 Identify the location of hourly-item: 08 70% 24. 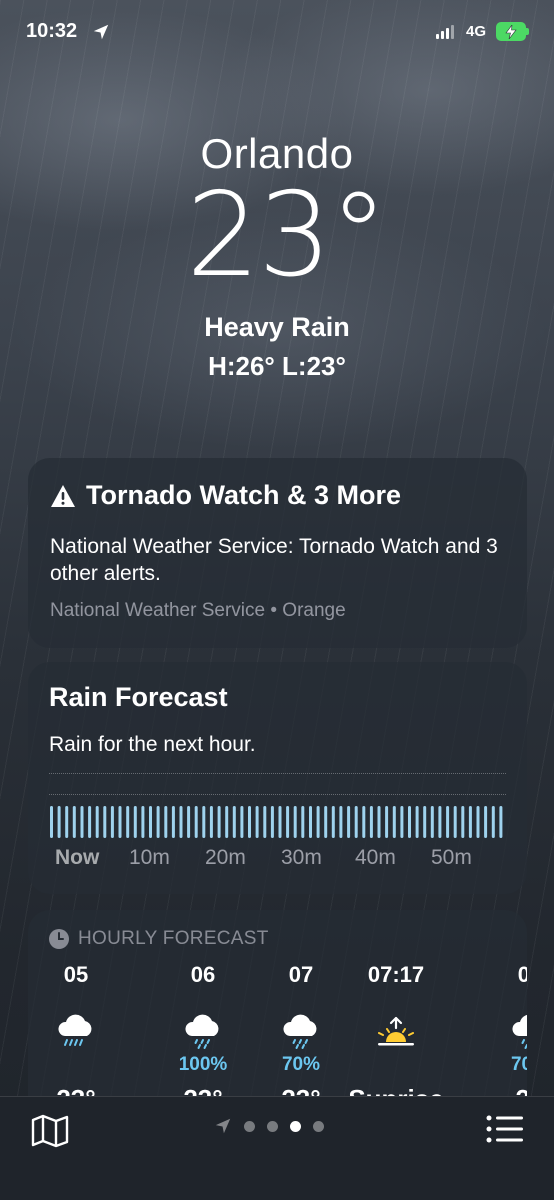
(508, 1038).